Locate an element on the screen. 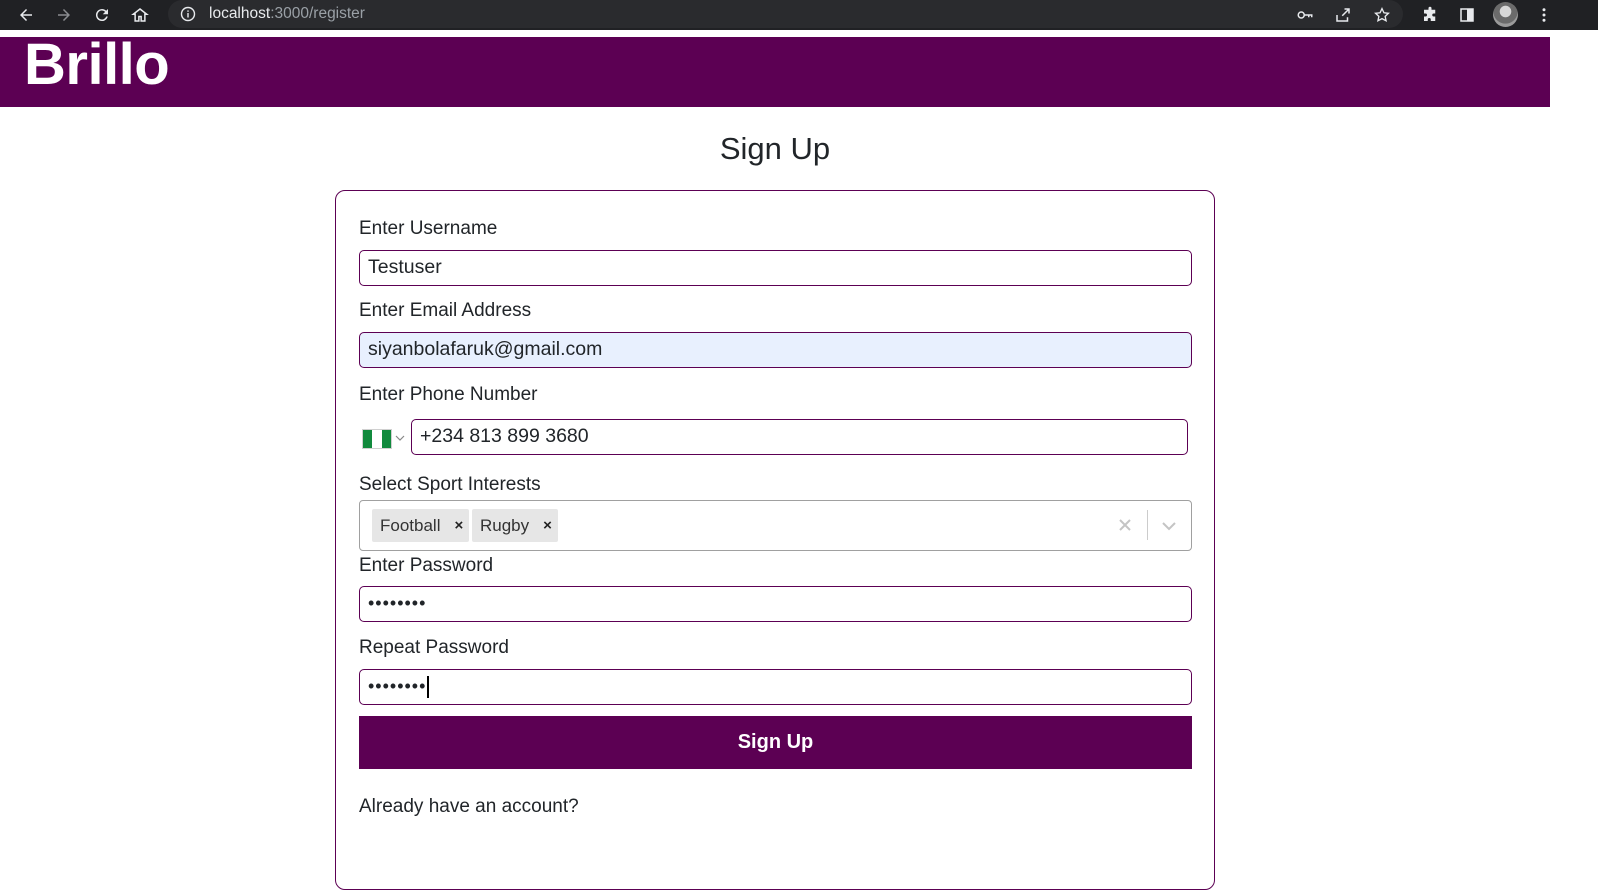 Image resolution: width=1598 pixels, height=890 pixels. signin-prompt: Already have an account? is located at coordinates (469, 806).